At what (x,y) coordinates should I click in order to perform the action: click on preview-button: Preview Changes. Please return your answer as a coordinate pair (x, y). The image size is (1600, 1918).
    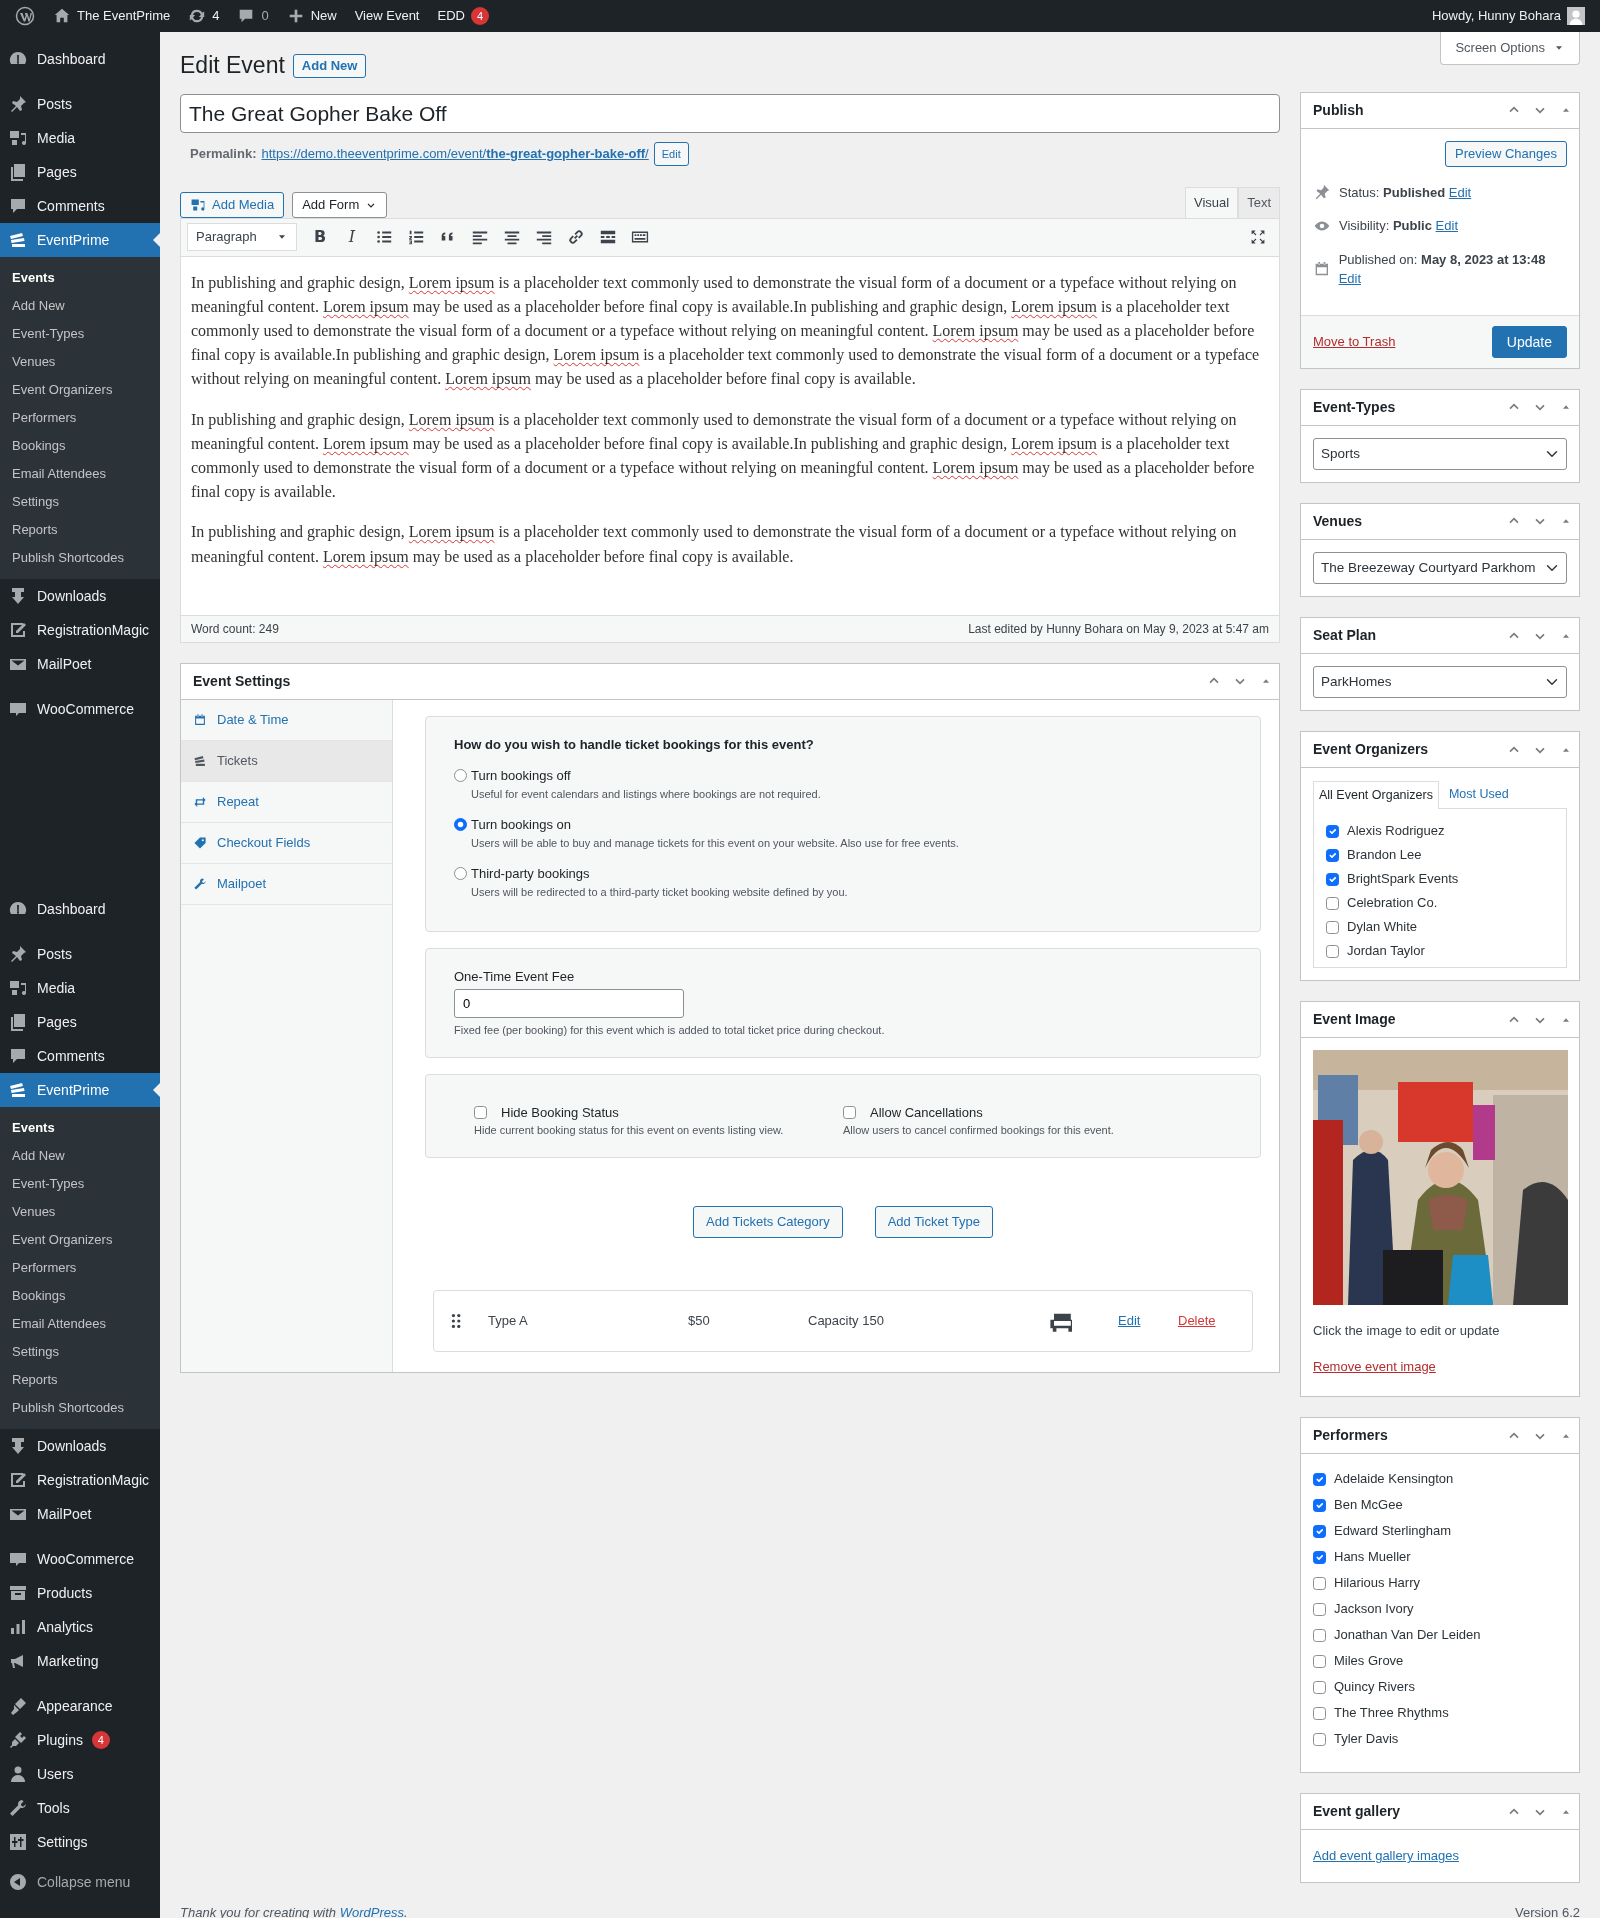
    Looking at the image, I should click on (1506, 153).